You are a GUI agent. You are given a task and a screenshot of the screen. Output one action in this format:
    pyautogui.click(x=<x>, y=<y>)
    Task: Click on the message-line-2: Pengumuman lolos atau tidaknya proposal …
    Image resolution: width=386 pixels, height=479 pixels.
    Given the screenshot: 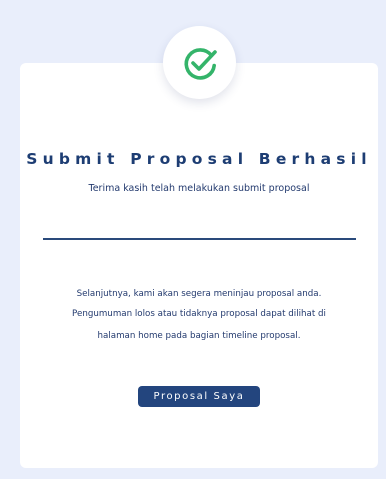 What is the action you would take?
    pyautogui.click(x=199, y=314)
    